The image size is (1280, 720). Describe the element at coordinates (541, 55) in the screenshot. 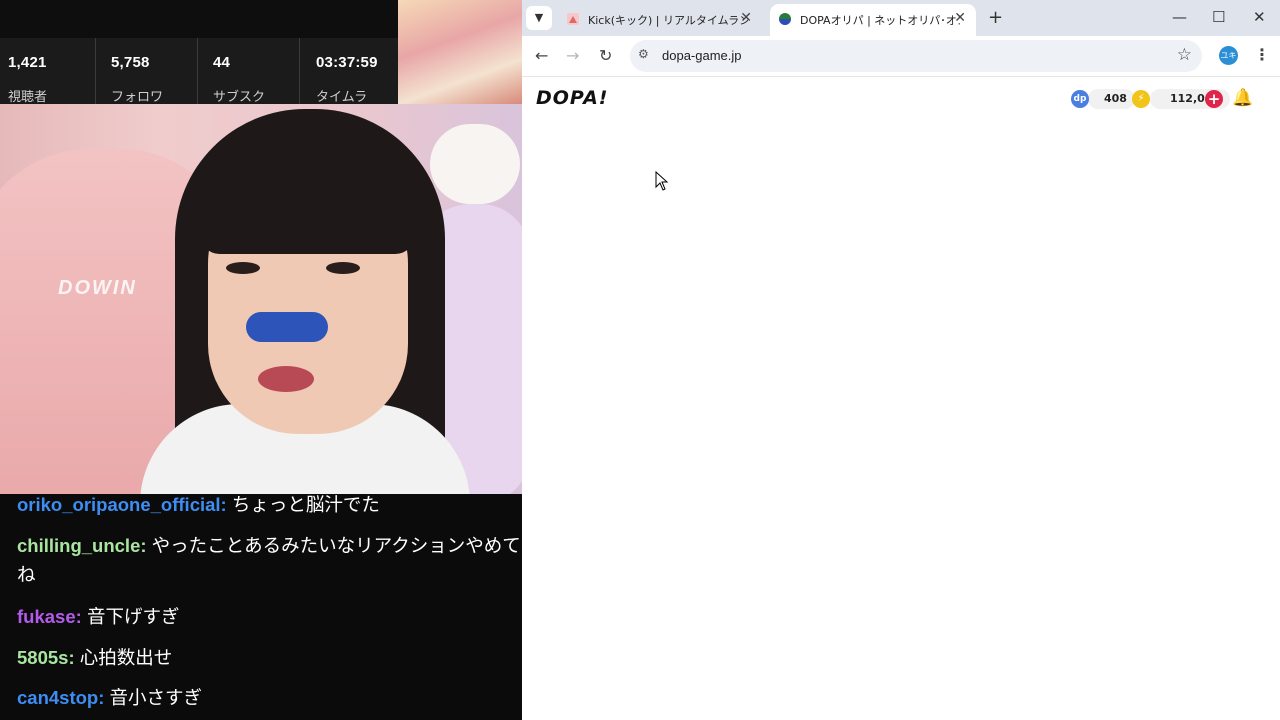

I see `back-arrow-icon: ←` at that location.